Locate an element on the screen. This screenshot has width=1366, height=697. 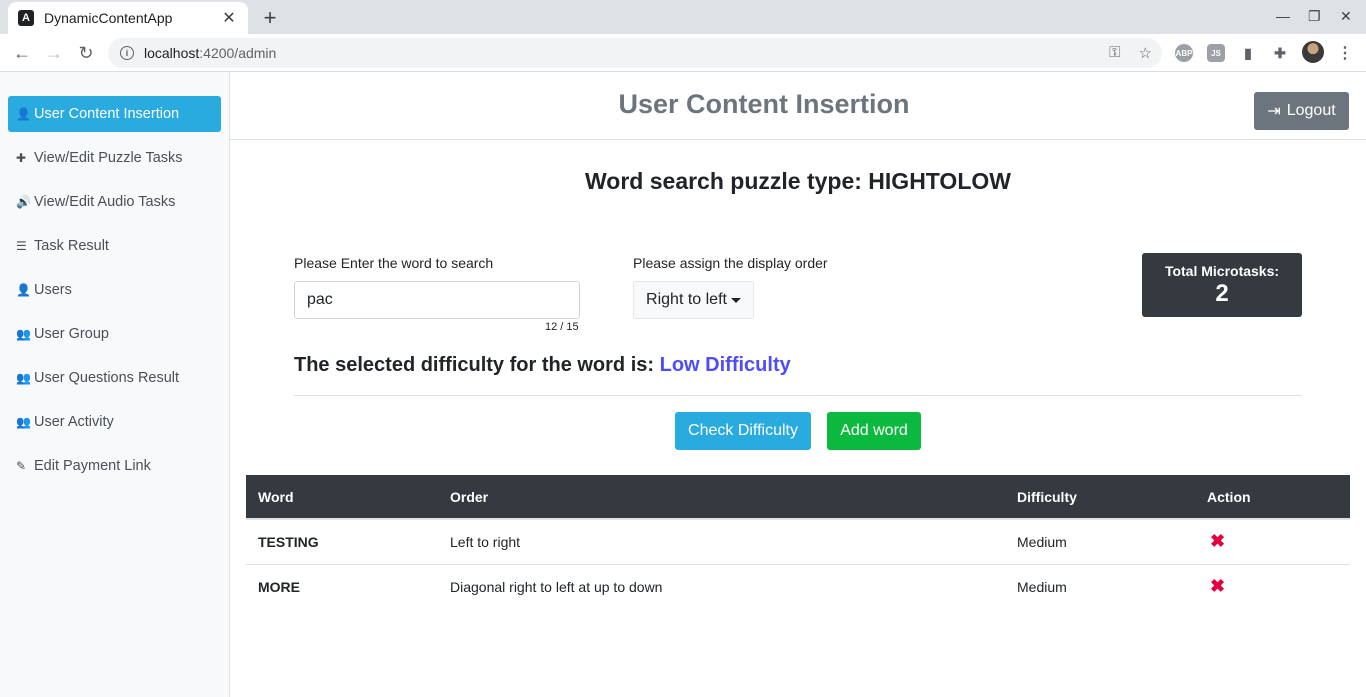
cell-order: Diagonal right to left at up to down is located at coordinates (556, 586).